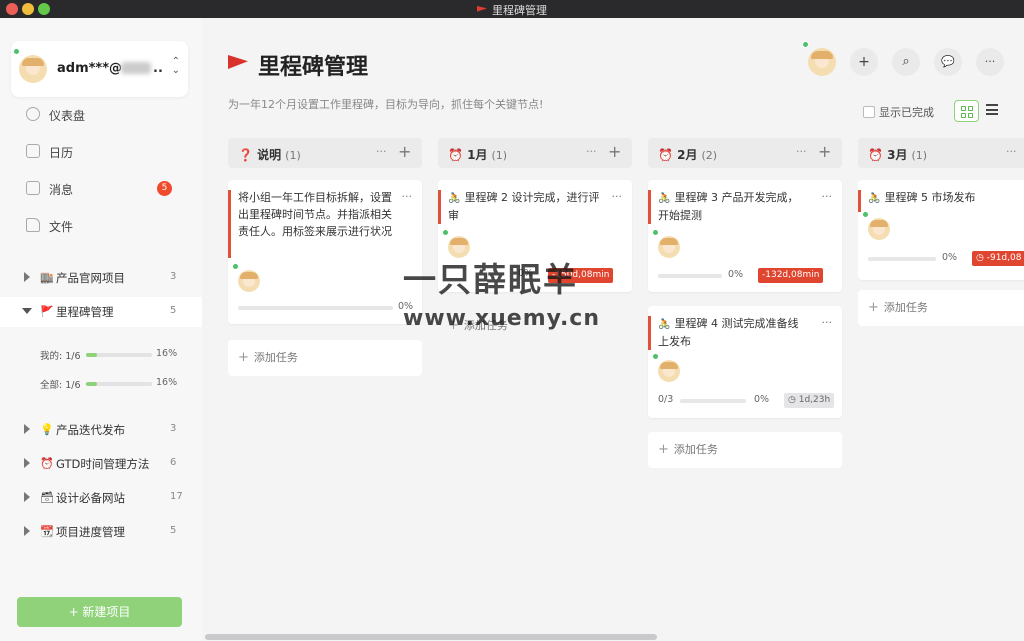 This screenshot has width=1024, height=641. What do you see at coordinates (27, 311) in the screenshot?
I see `collapse-arrow-icon` at bounding box center [27, 311].